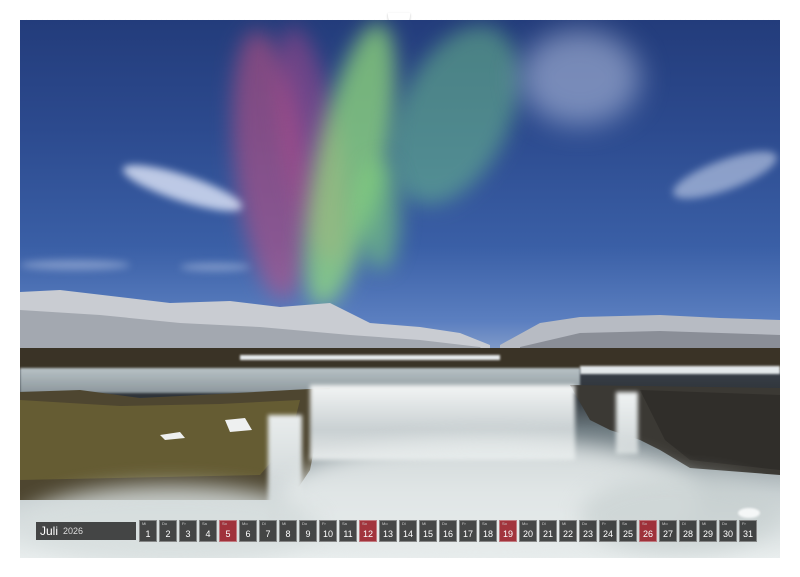 The height and width of the screenshot is (577, 800). I want to click on day-cell: Di 14, so click(408, 531).